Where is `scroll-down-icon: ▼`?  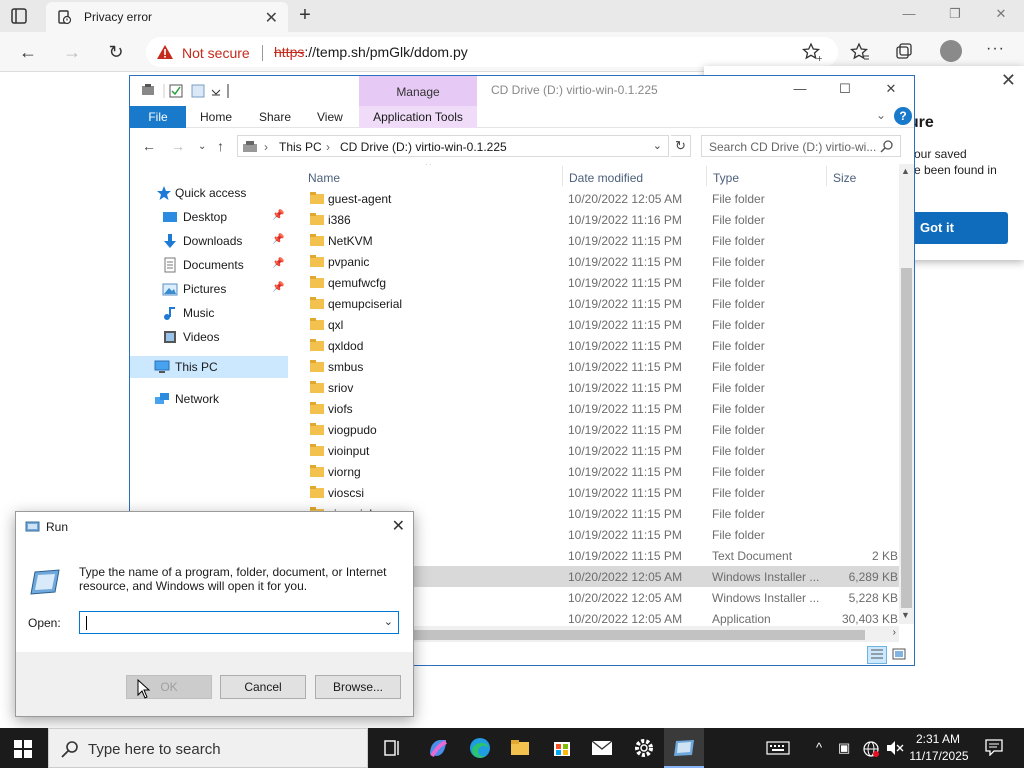 scroll-down-icon: ▼ is located at coordinates (905, 615).